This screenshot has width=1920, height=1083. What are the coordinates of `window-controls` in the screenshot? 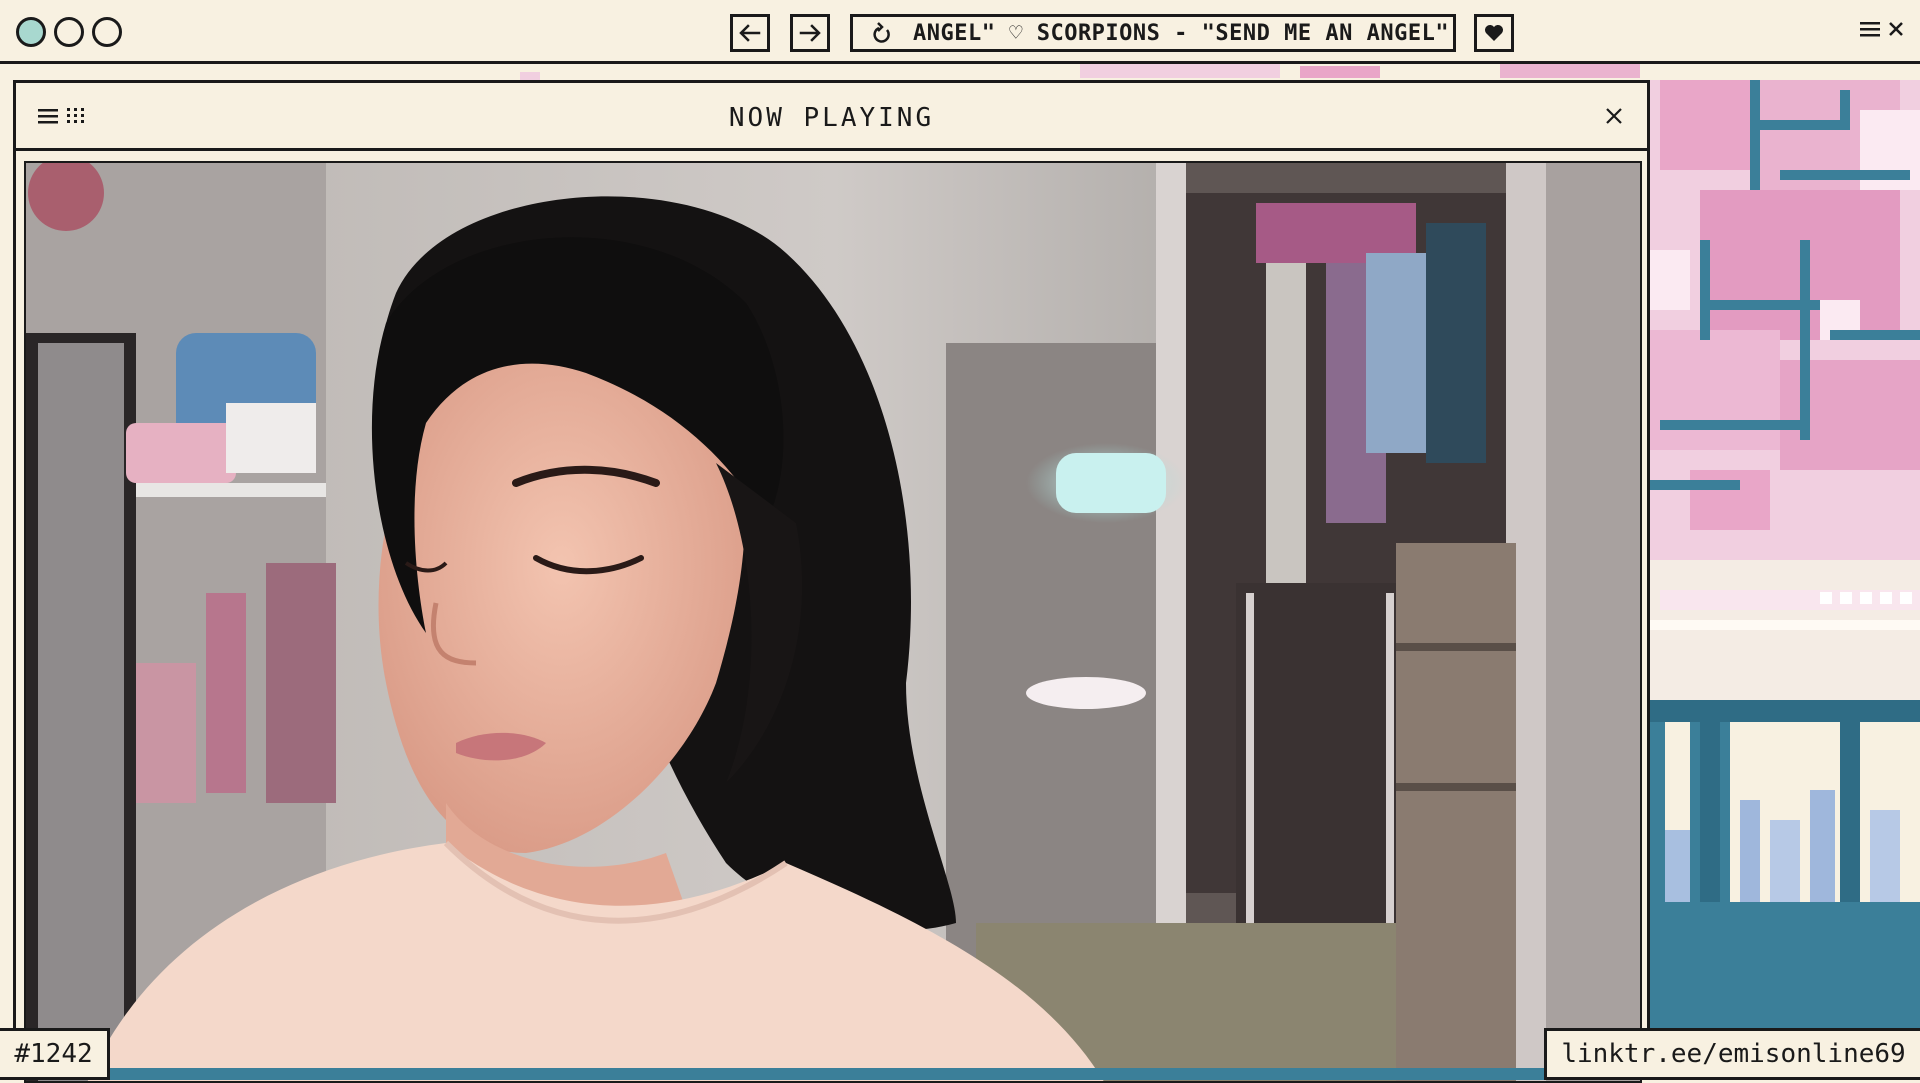 It's located at (69, 32).